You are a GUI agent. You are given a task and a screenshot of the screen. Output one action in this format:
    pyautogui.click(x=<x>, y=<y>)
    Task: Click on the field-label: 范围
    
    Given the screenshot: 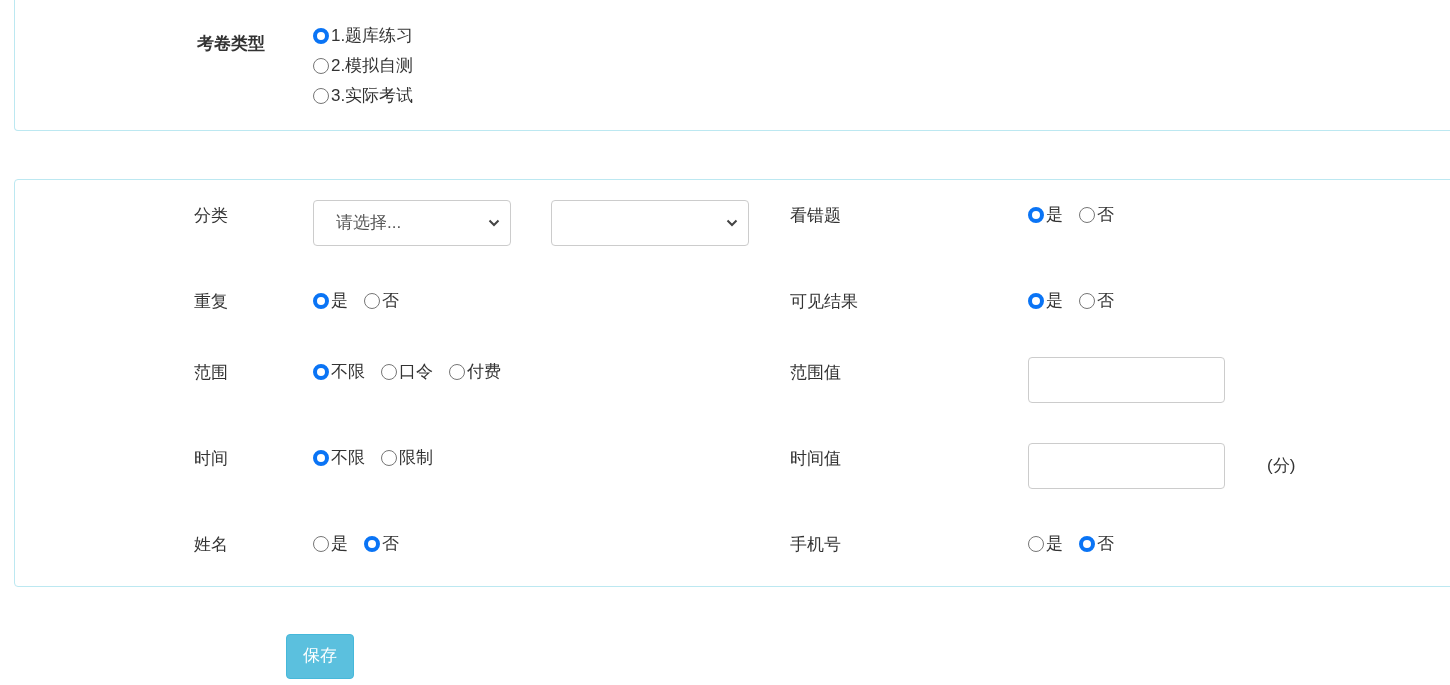 What is the action you would take?
    pyautogui.click(x=211, y=373)
    